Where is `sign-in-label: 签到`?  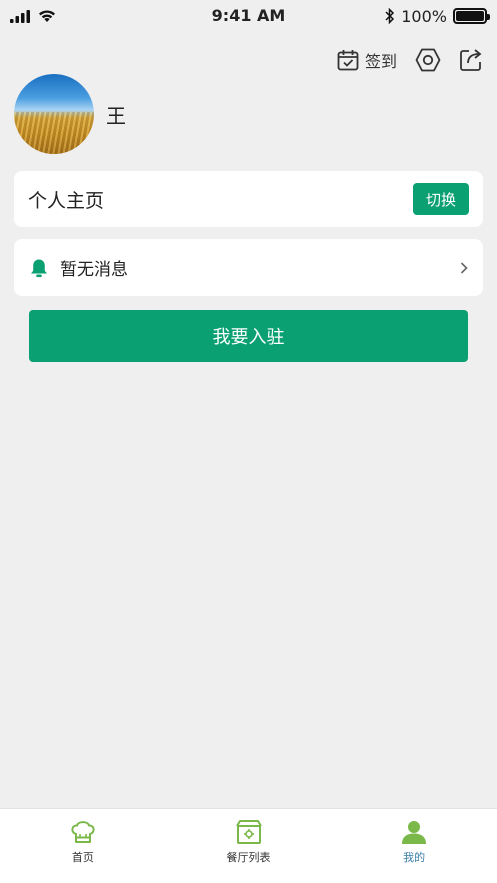
sign-in-label: 签到 is located at coordinates (380, 61).